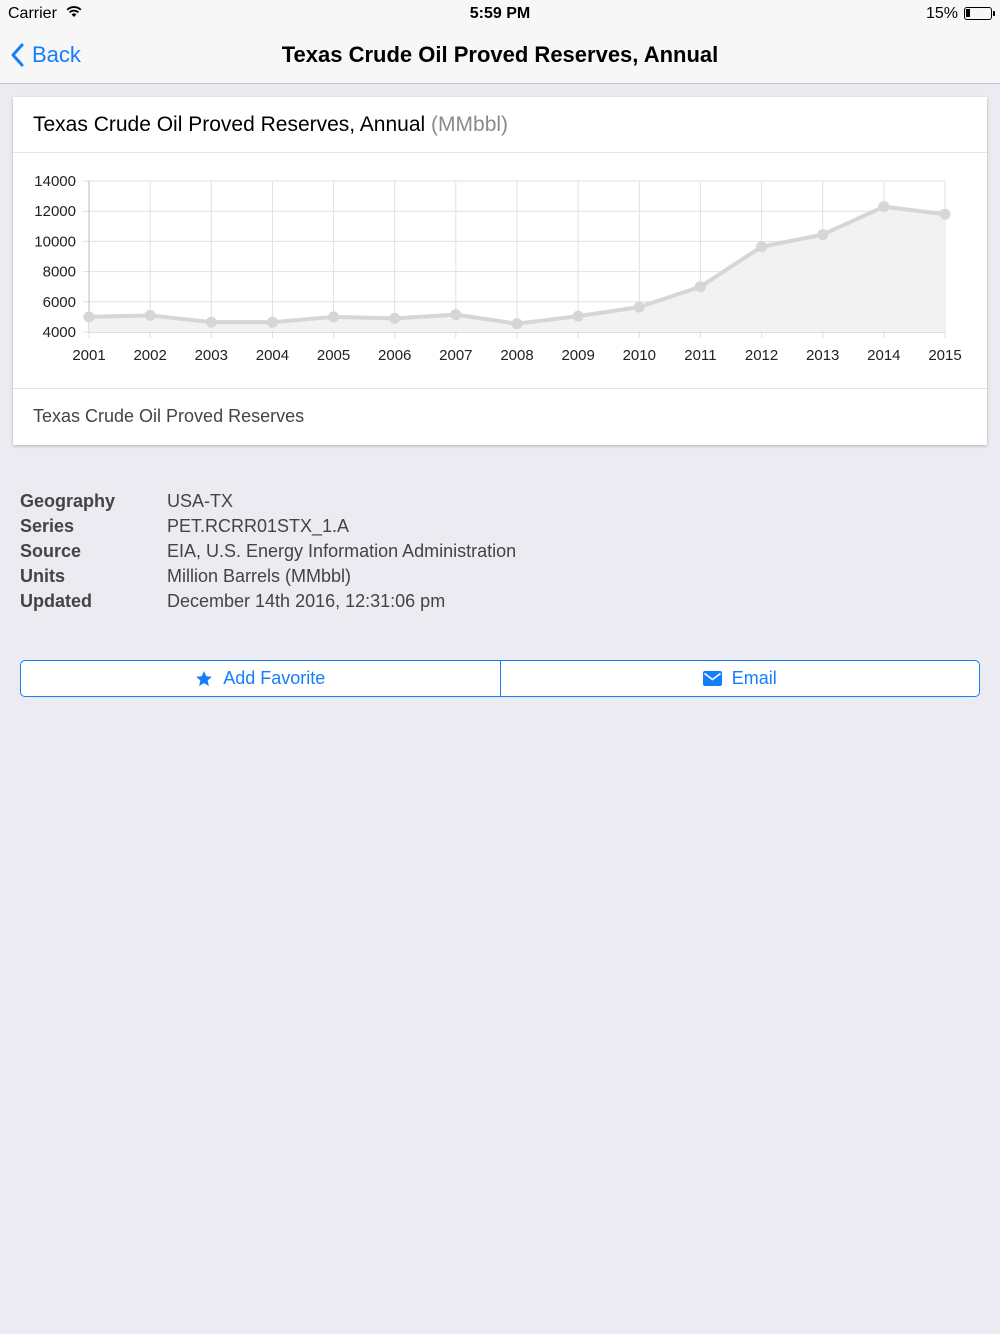 The image size is (1000, 1334). What do you see at coordinates (394, 355) in the screenshot?
I see `x-tick-label: 2006` at bounding box center [394, 355].